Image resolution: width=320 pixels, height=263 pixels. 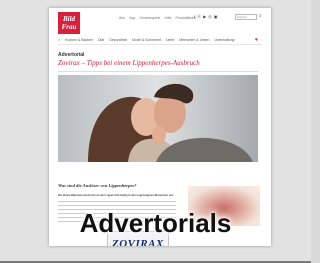 What do you see at coordinates (97, 185) in the screenshot?
I see `article-subhead: Was sind die Auslöser von Lippenherpes?` at bounding box center [97, 185].